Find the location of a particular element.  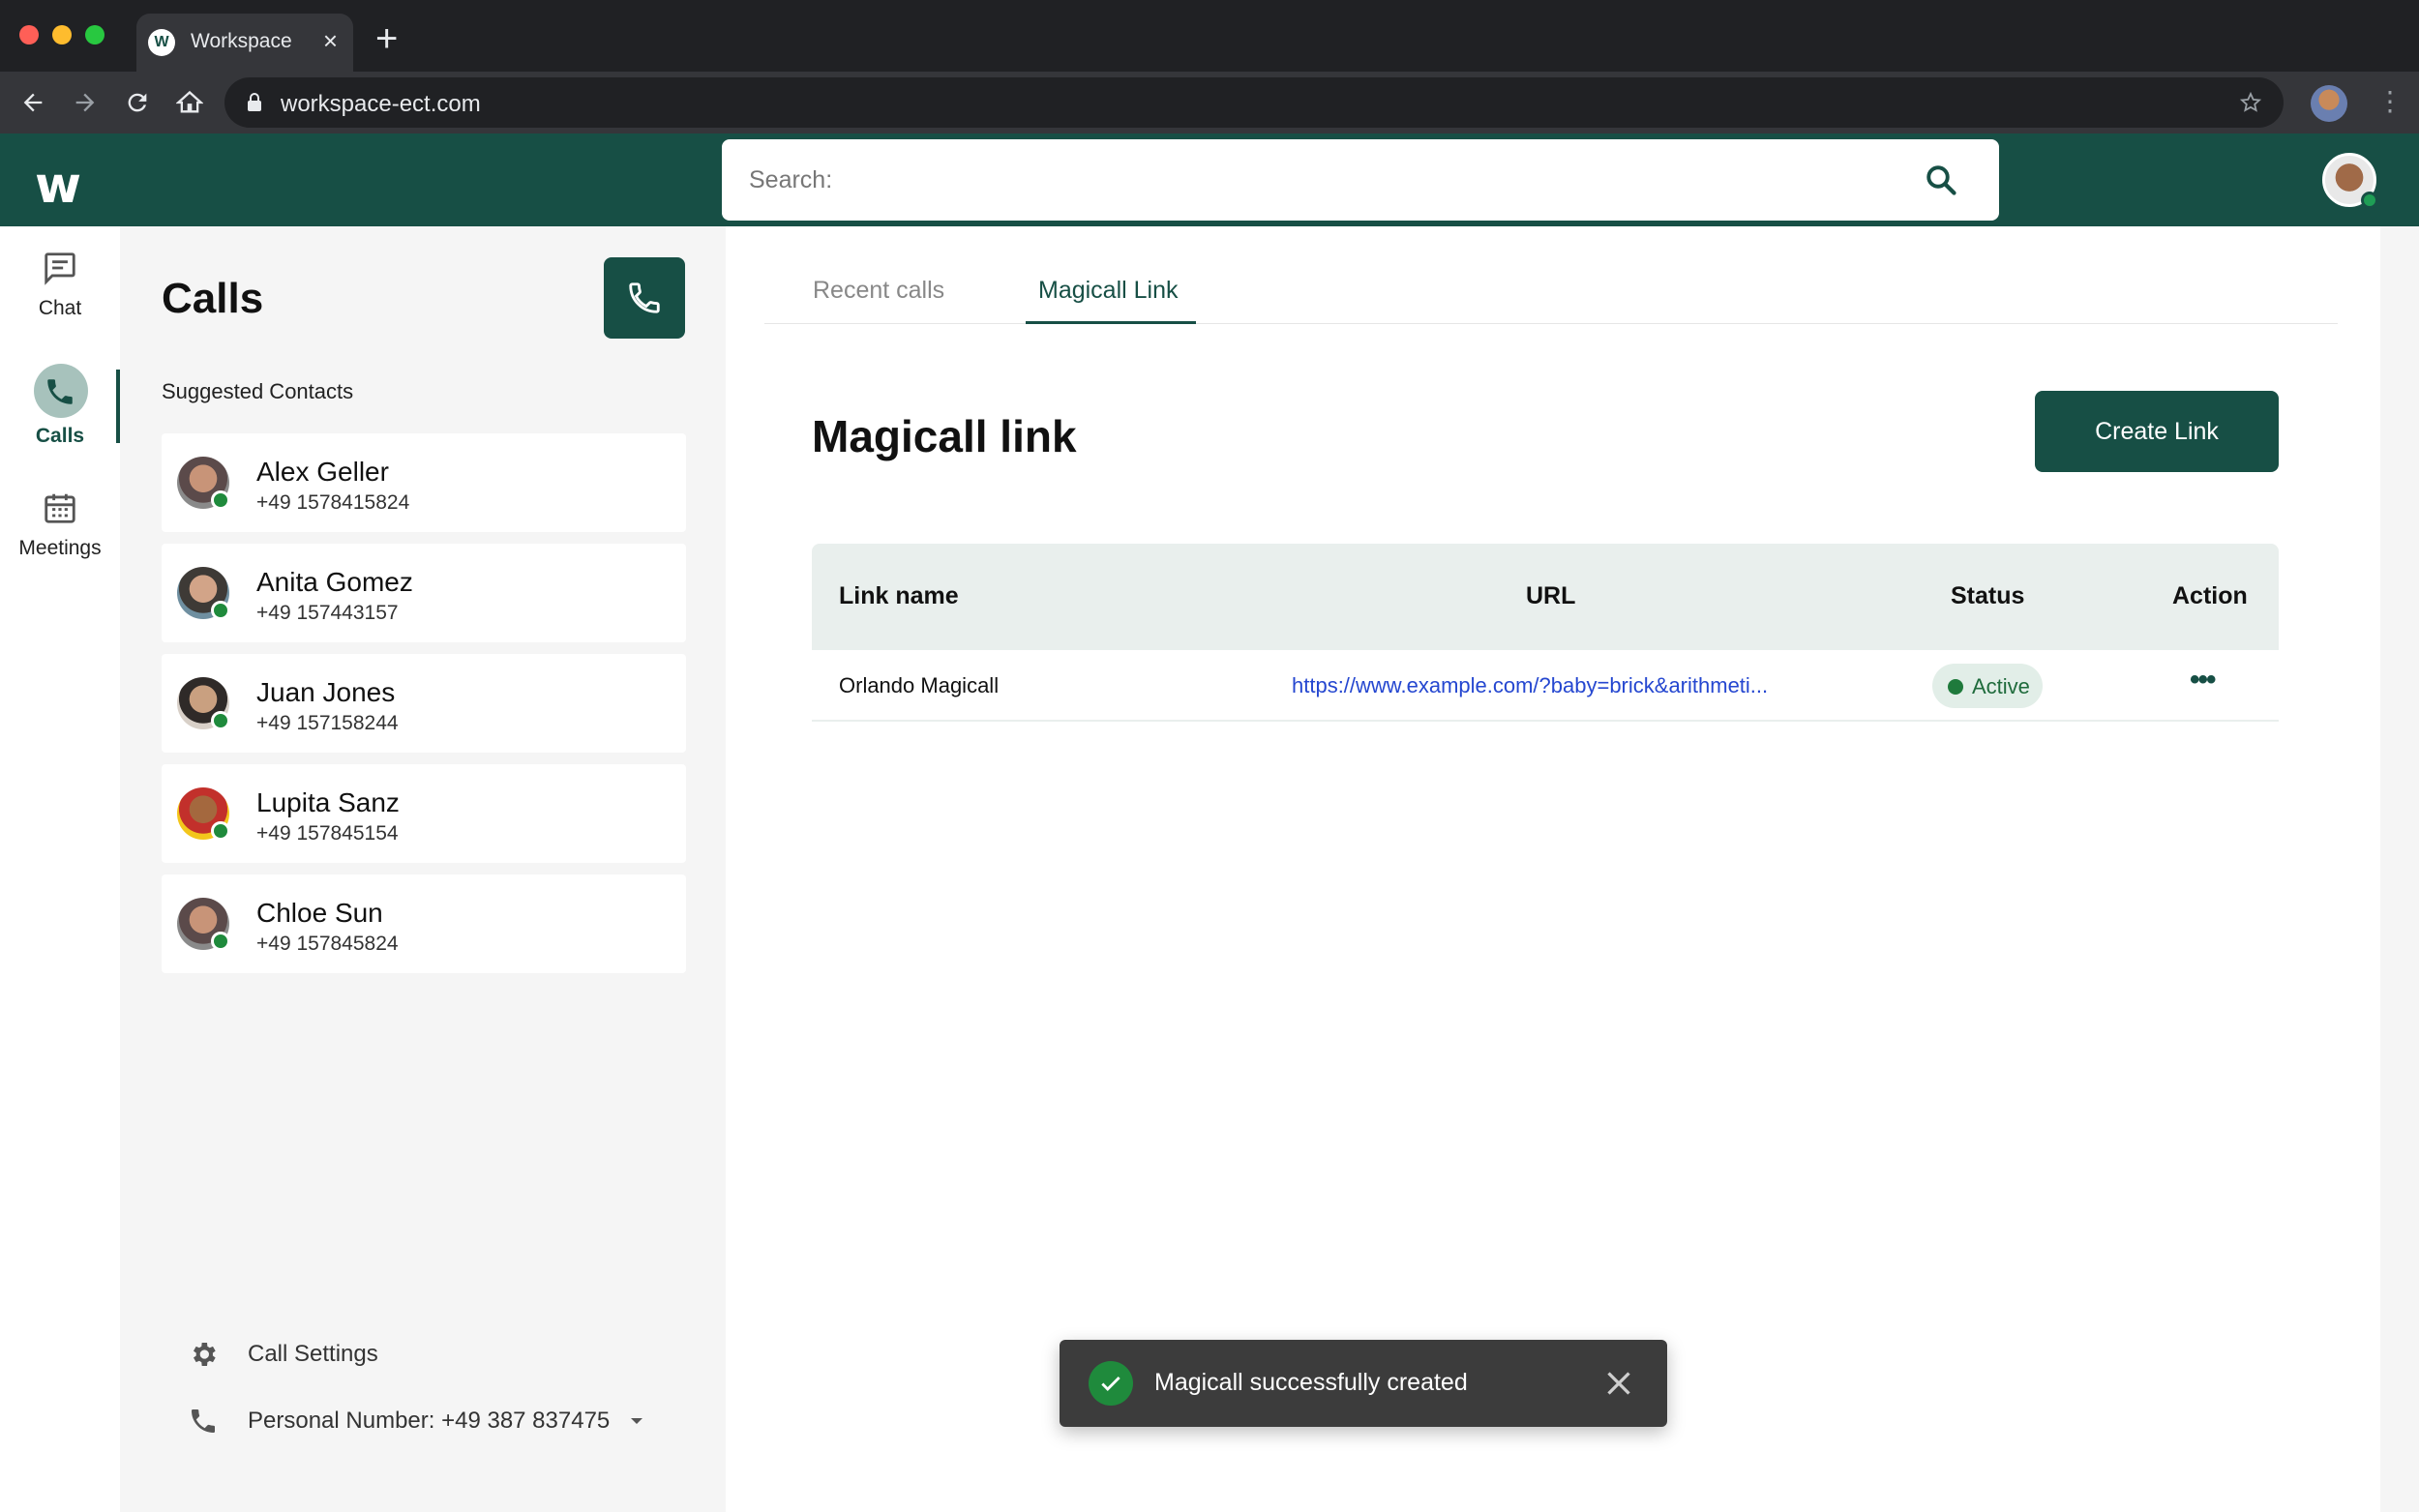

browser-tab: W Workspace × is located at coordinates (245, 43).